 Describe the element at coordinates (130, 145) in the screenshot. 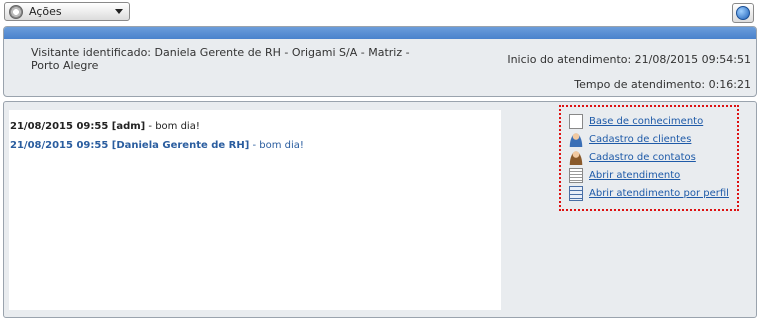

I see `message-meta: 21/08/2015 09:55 [Daniela Gerente de RH]` at that location.